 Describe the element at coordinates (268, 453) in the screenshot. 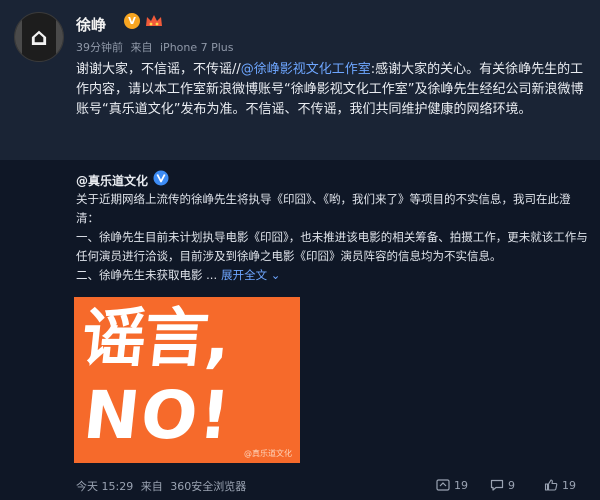

I see `poster-watermark: @真乐道文化` at that location.